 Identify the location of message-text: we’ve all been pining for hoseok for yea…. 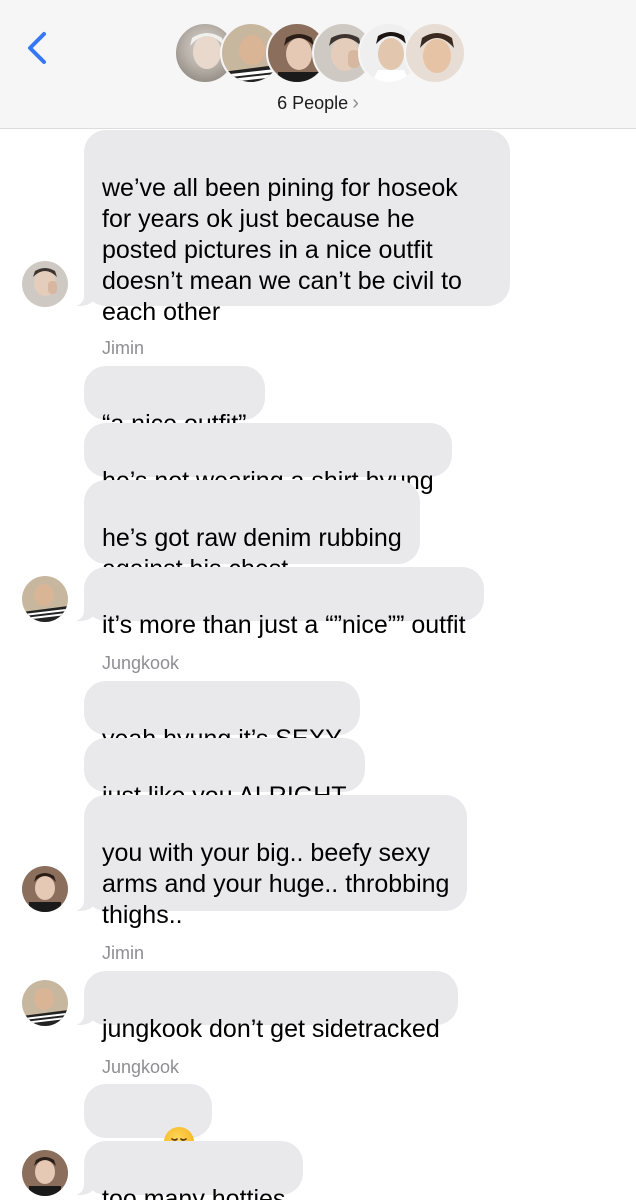
(282, 250).